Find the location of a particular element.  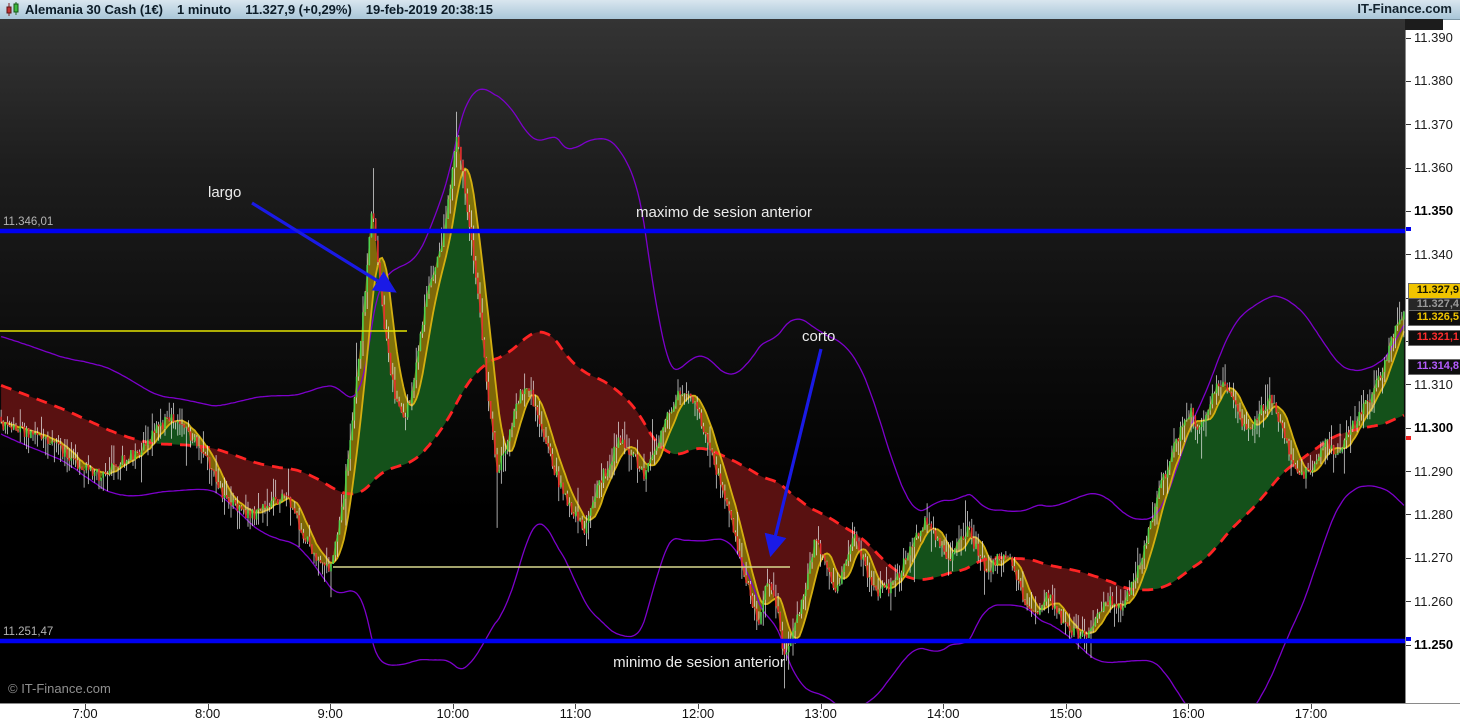

price-tick-label: 11.360 is located at coordinates (1433, 168).